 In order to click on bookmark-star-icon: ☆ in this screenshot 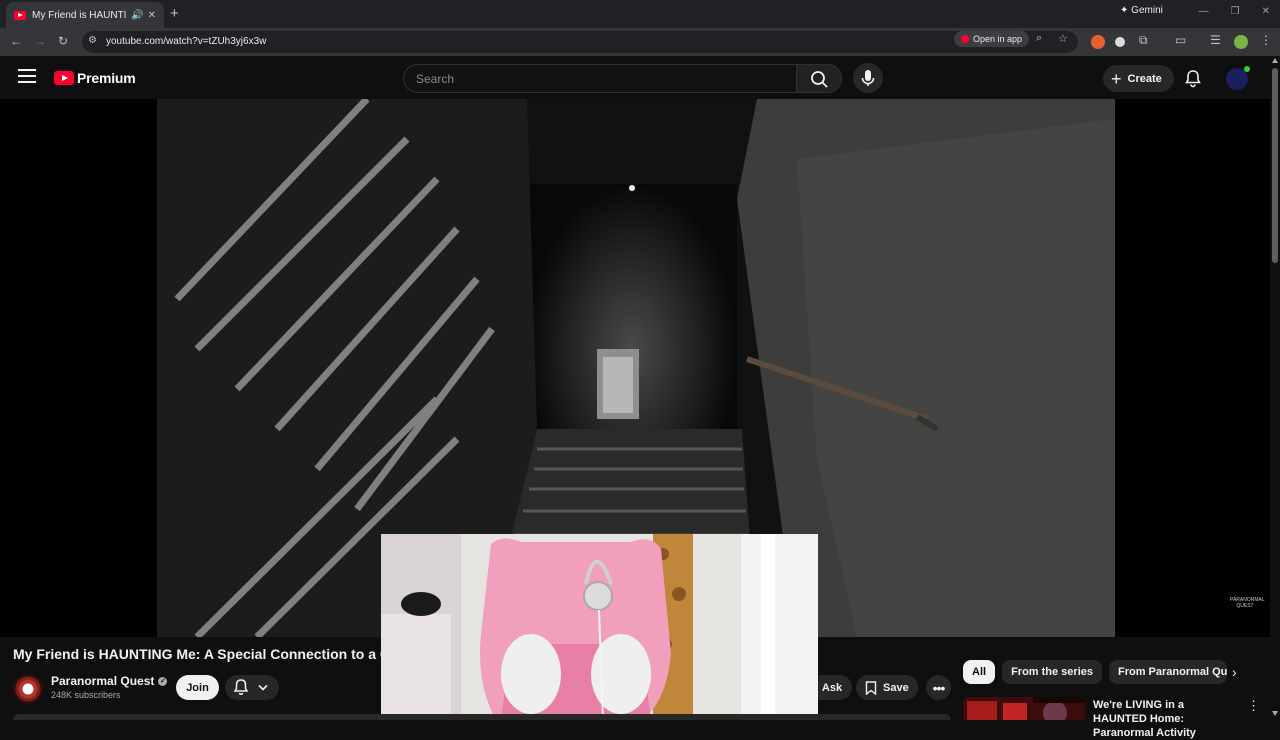, I will do `click(1063, 38)`.